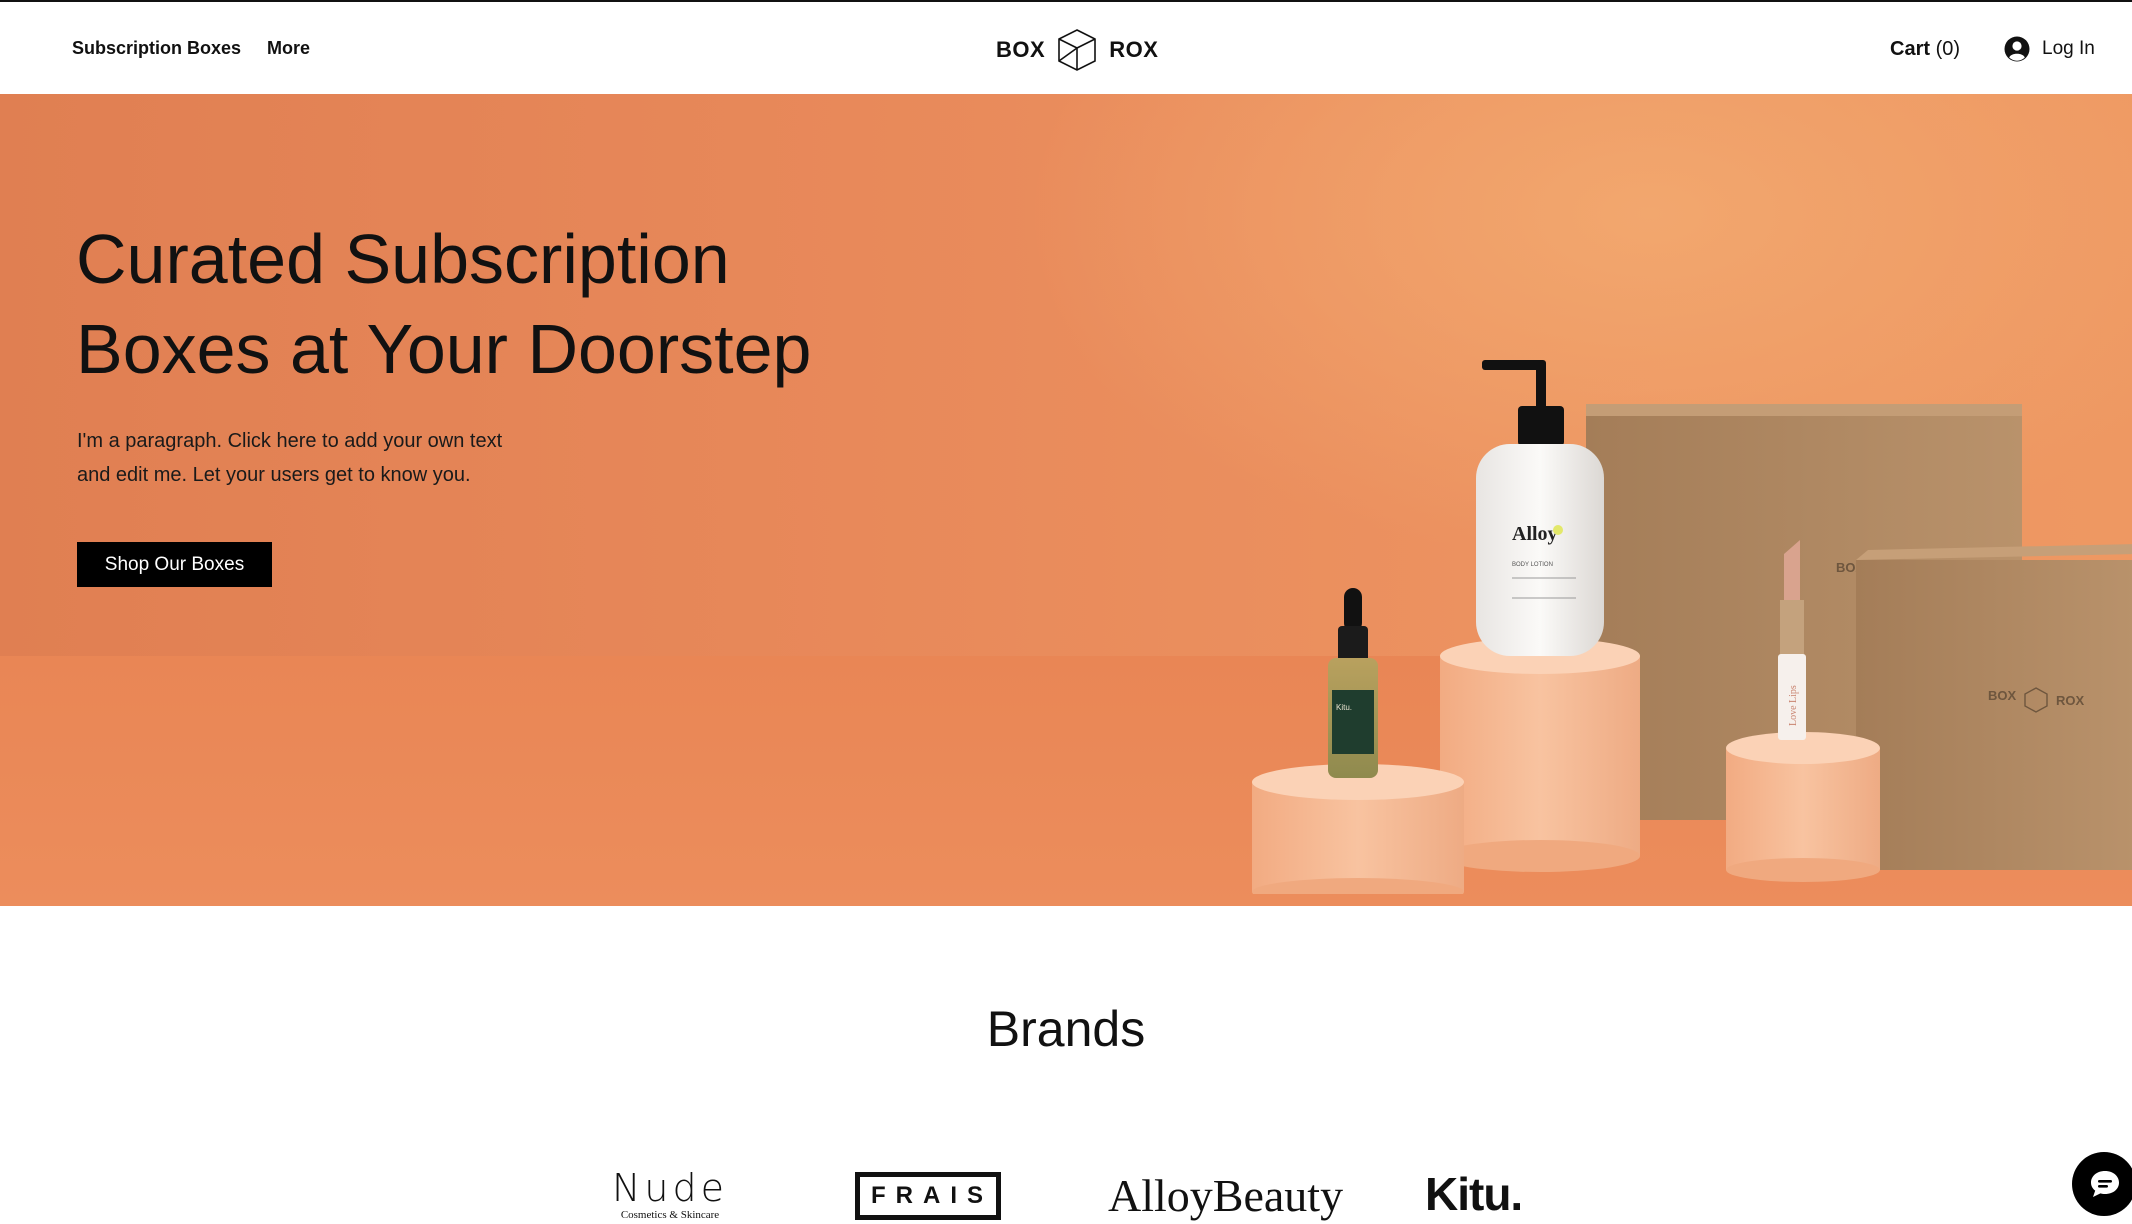 The width and height of the screenshot is (2132, 1224). Describe the element at coordinates (2002, 695) in the screenshot. I see `svg-text: BOX` at that location.